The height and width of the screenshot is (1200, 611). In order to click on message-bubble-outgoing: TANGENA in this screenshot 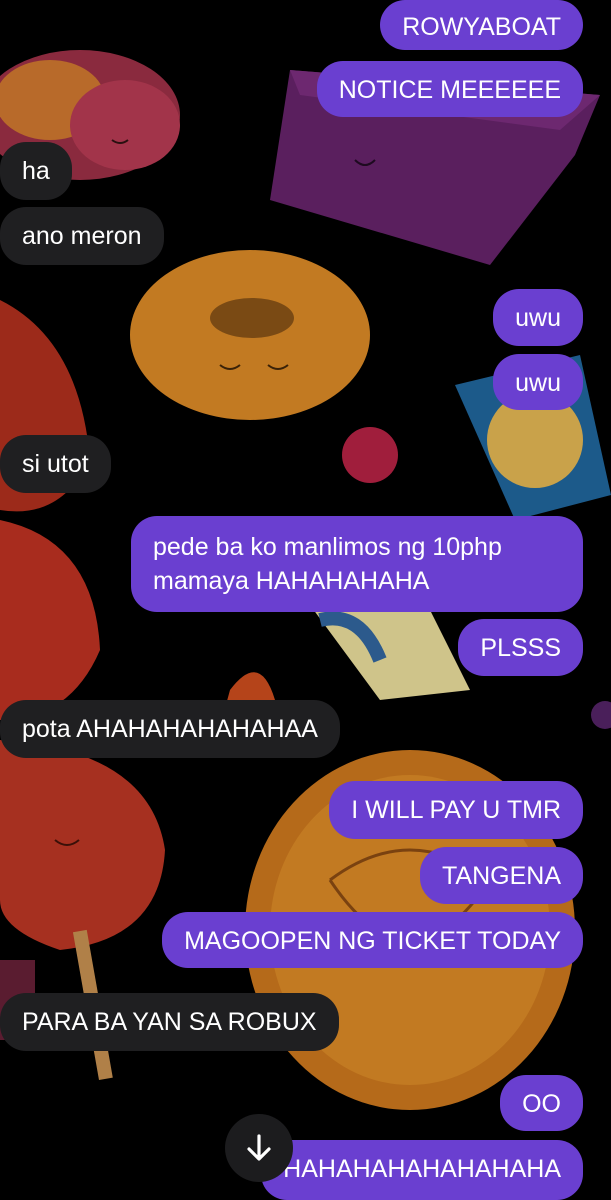, I will do `click(501, 875)`.